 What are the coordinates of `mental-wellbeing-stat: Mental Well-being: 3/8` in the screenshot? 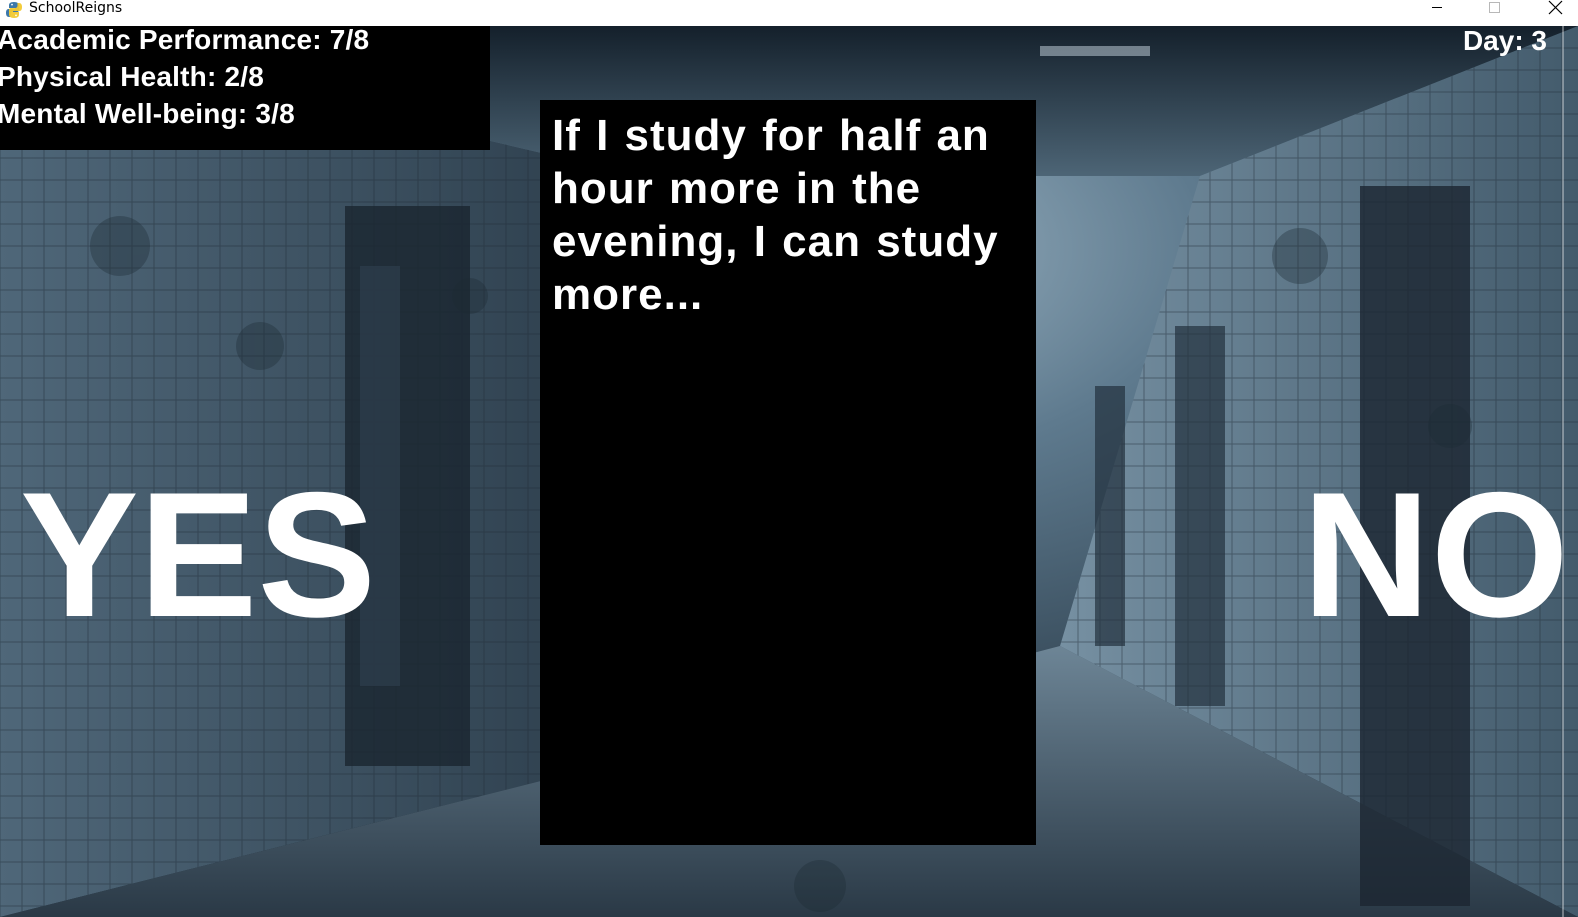 It's located at (147, 113).